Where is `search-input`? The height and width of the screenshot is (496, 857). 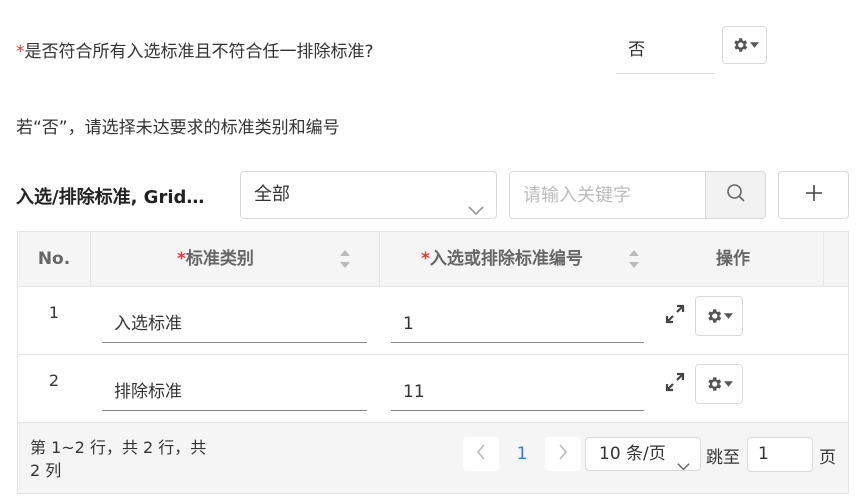 search-input is located at coordinates (608, 195).